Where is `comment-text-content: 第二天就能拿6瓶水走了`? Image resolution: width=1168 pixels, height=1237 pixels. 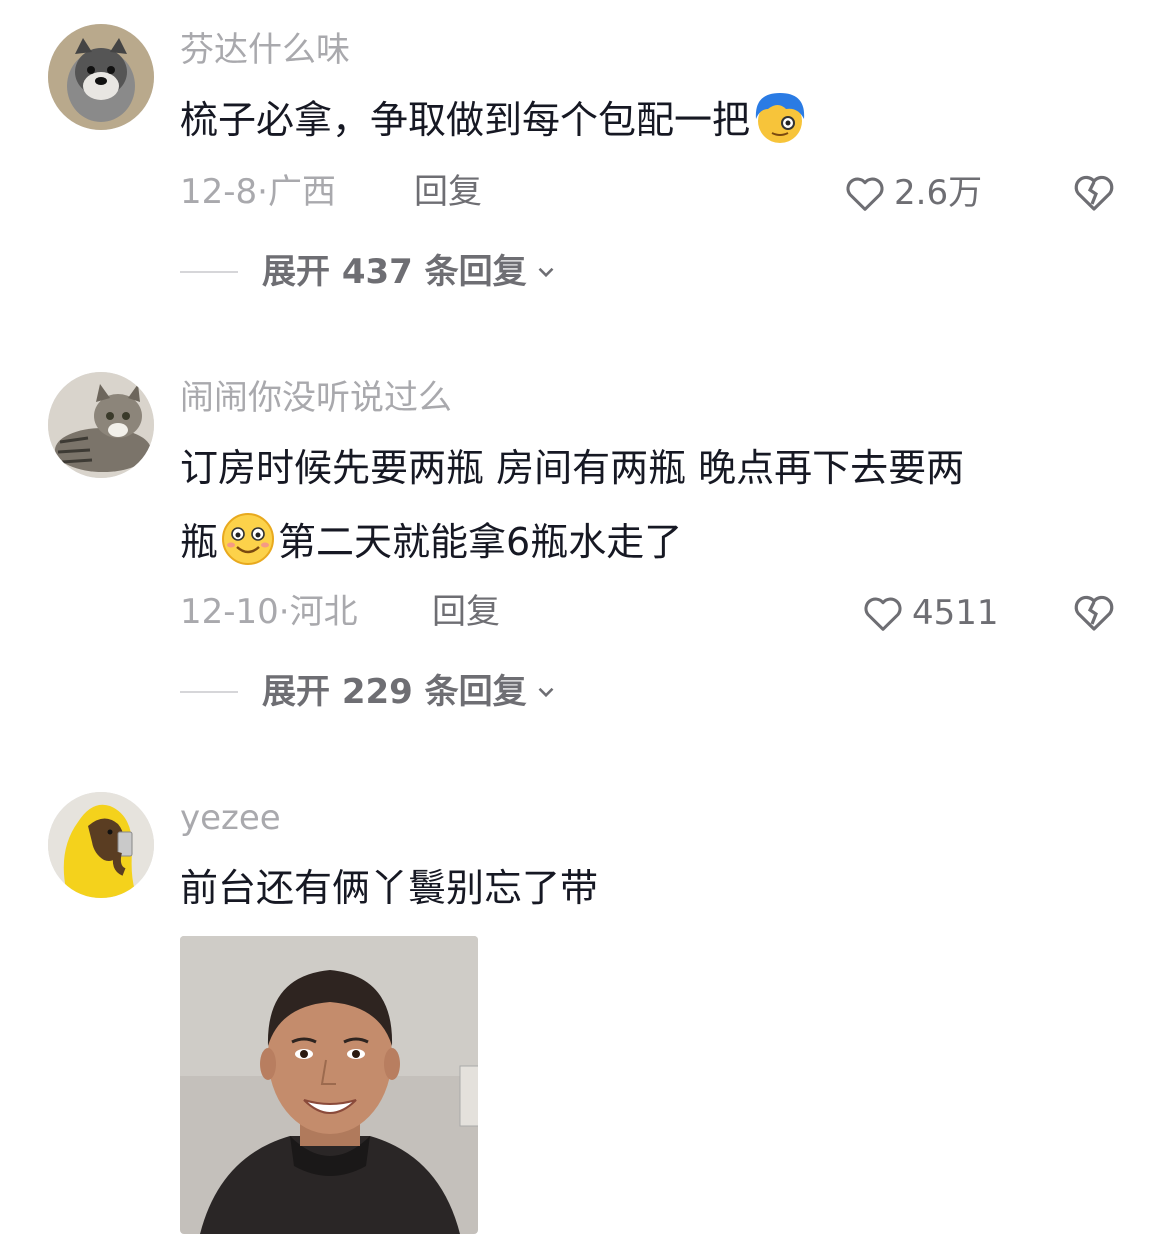 comment-text-content: 第二天就能拿6瓶水走了 is located at coordinates (480, 542).